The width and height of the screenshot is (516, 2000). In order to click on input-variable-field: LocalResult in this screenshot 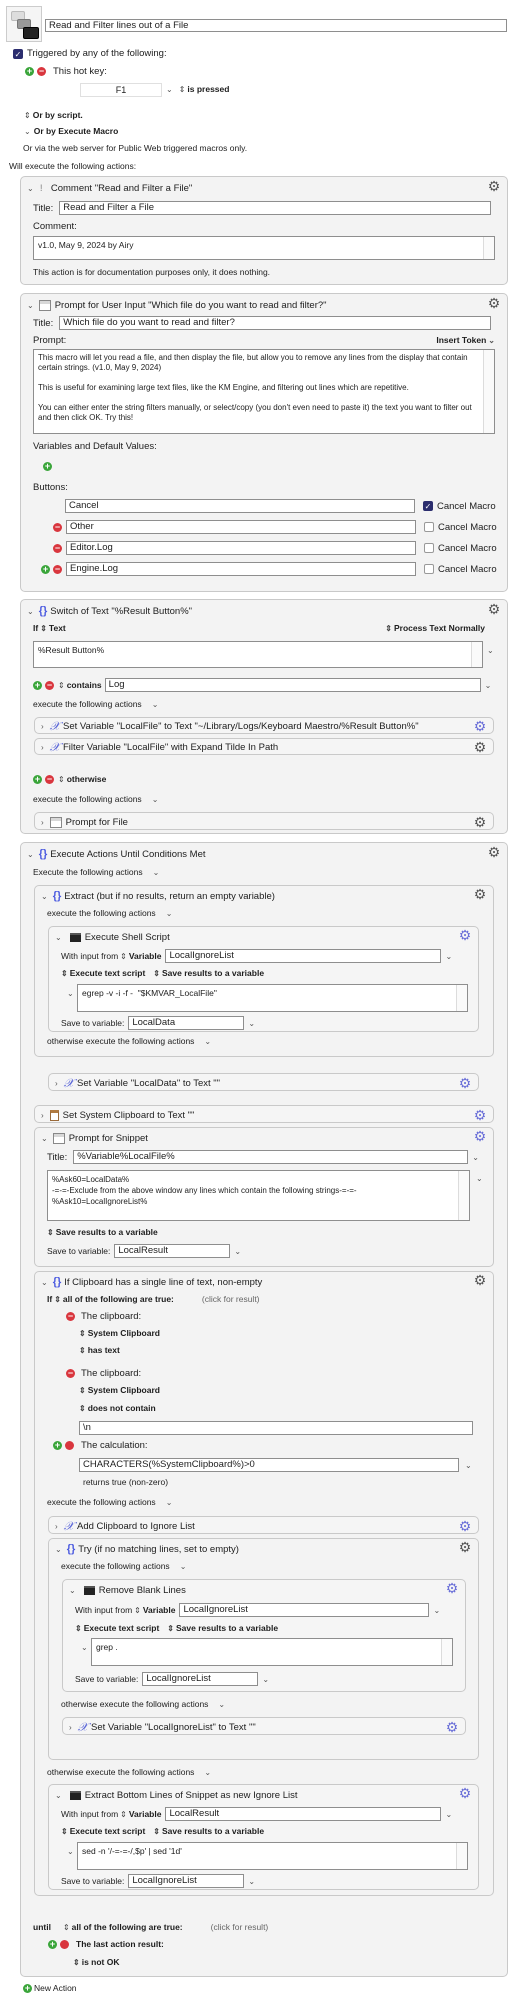, I will do `click(303, 1814)`.